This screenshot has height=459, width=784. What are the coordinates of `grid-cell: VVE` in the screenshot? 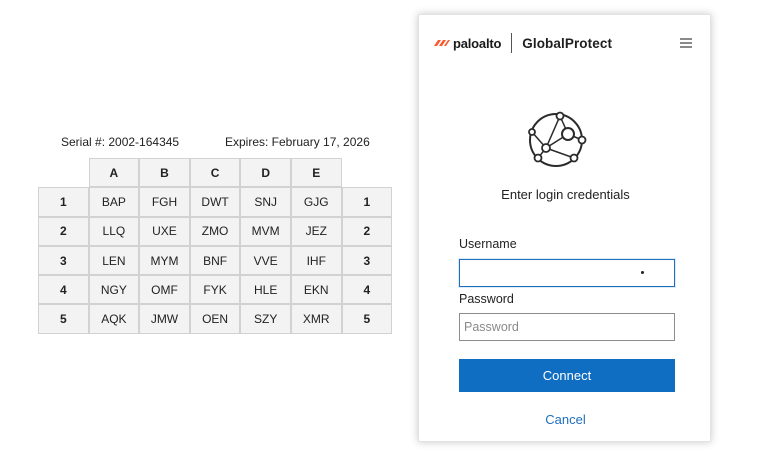 It's located at (265, 260).